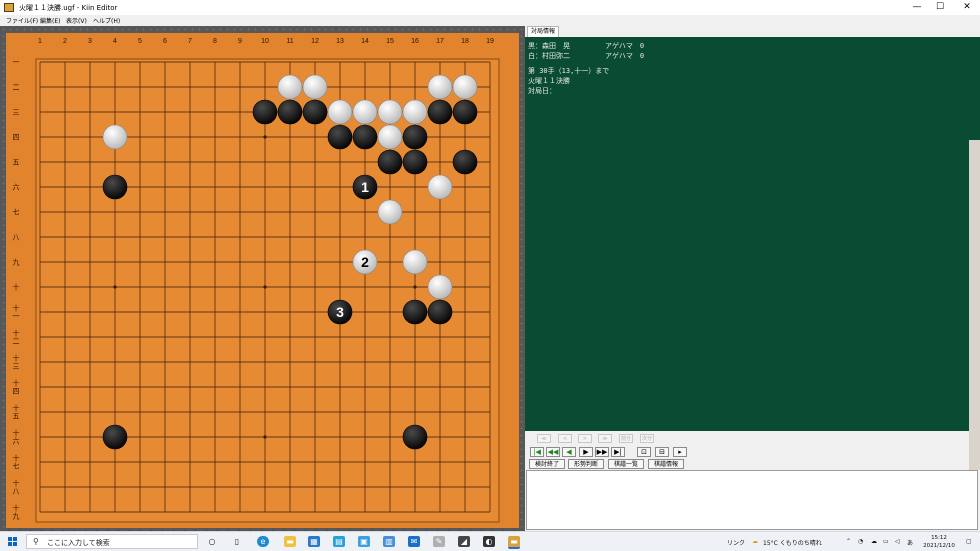 The width and height of the screenshot is (980, 551). I want to click on menu-file: ファイル(F), so click(22, 20).